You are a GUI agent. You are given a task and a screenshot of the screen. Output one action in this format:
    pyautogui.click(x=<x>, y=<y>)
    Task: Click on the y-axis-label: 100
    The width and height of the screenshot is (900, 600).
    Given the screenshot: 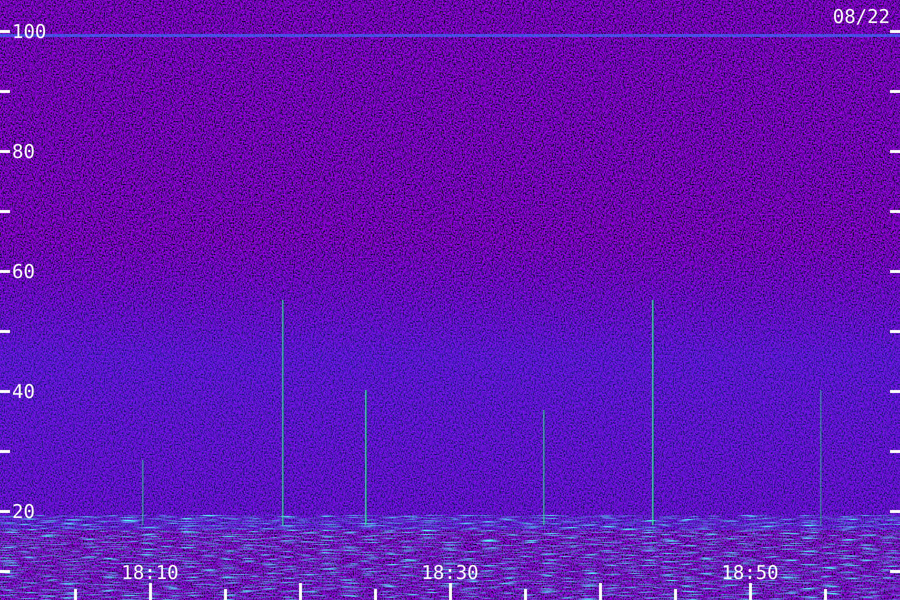 What is the action you would take?
    pyautogui.click(x=29, y=32)
    